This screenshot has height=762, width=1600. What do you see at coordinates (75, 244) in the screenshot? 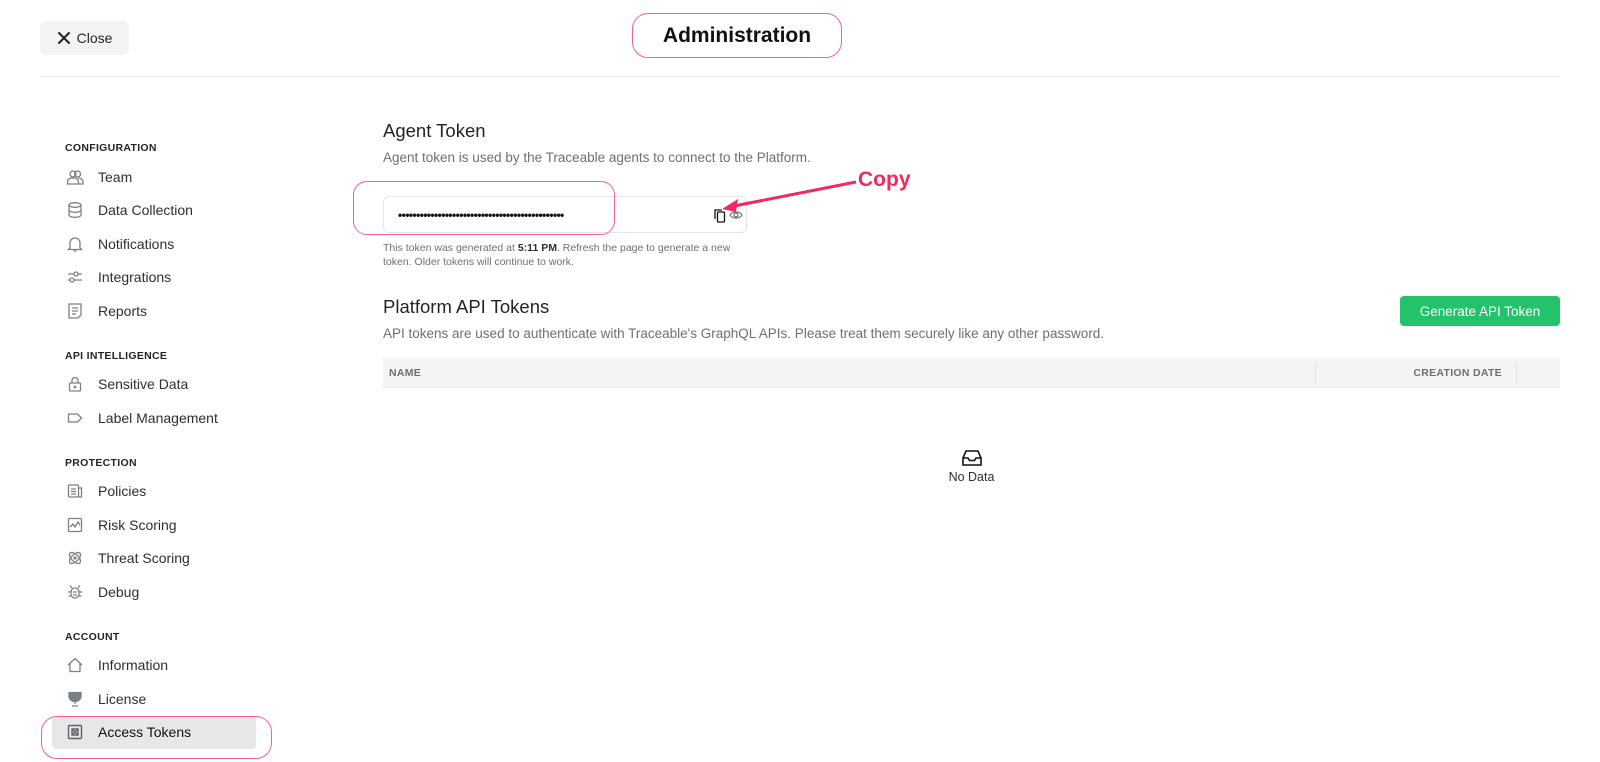
I see `bell-icon` at bounding box center [75, 244].